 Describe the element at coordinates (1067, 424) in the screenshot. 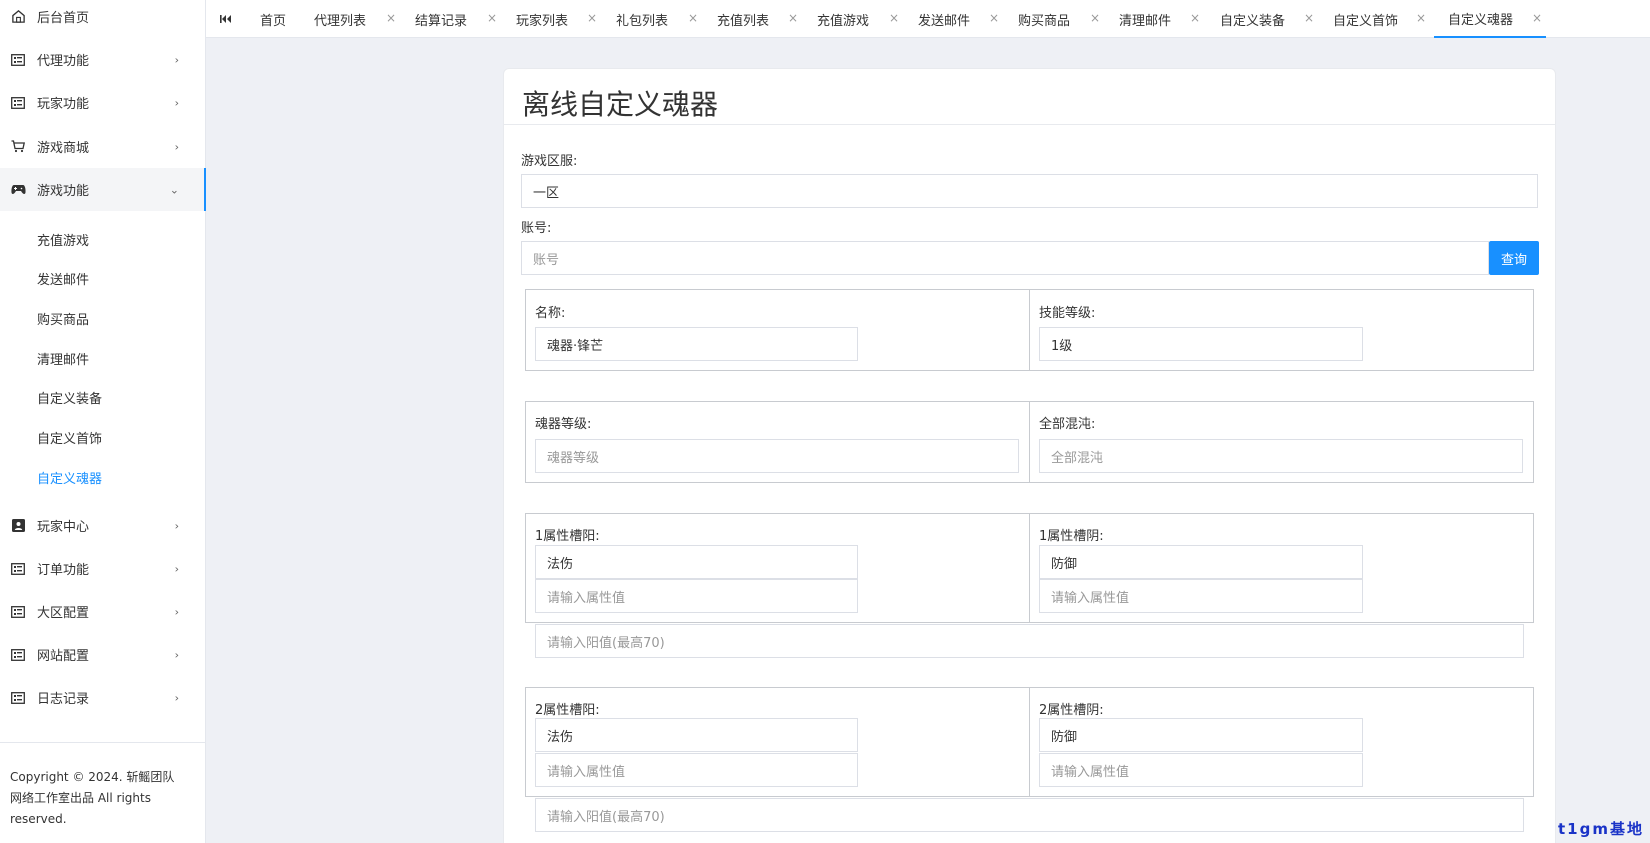

I see `all-chaos-label: 全部混沌:` at that location.